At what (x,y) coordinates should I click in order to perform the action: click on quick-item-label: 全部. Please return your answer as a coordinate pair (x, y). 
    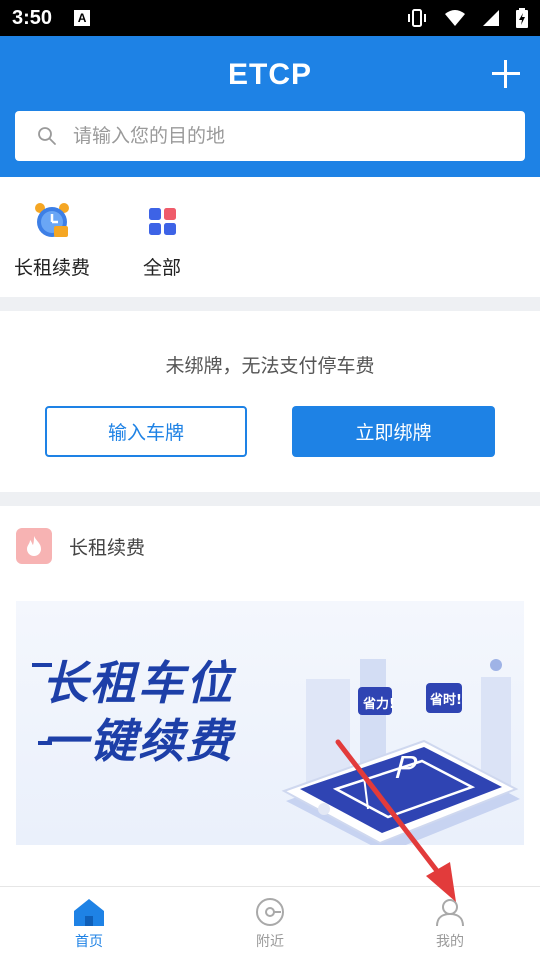
    Looking at the image, I should click on (161, 268).